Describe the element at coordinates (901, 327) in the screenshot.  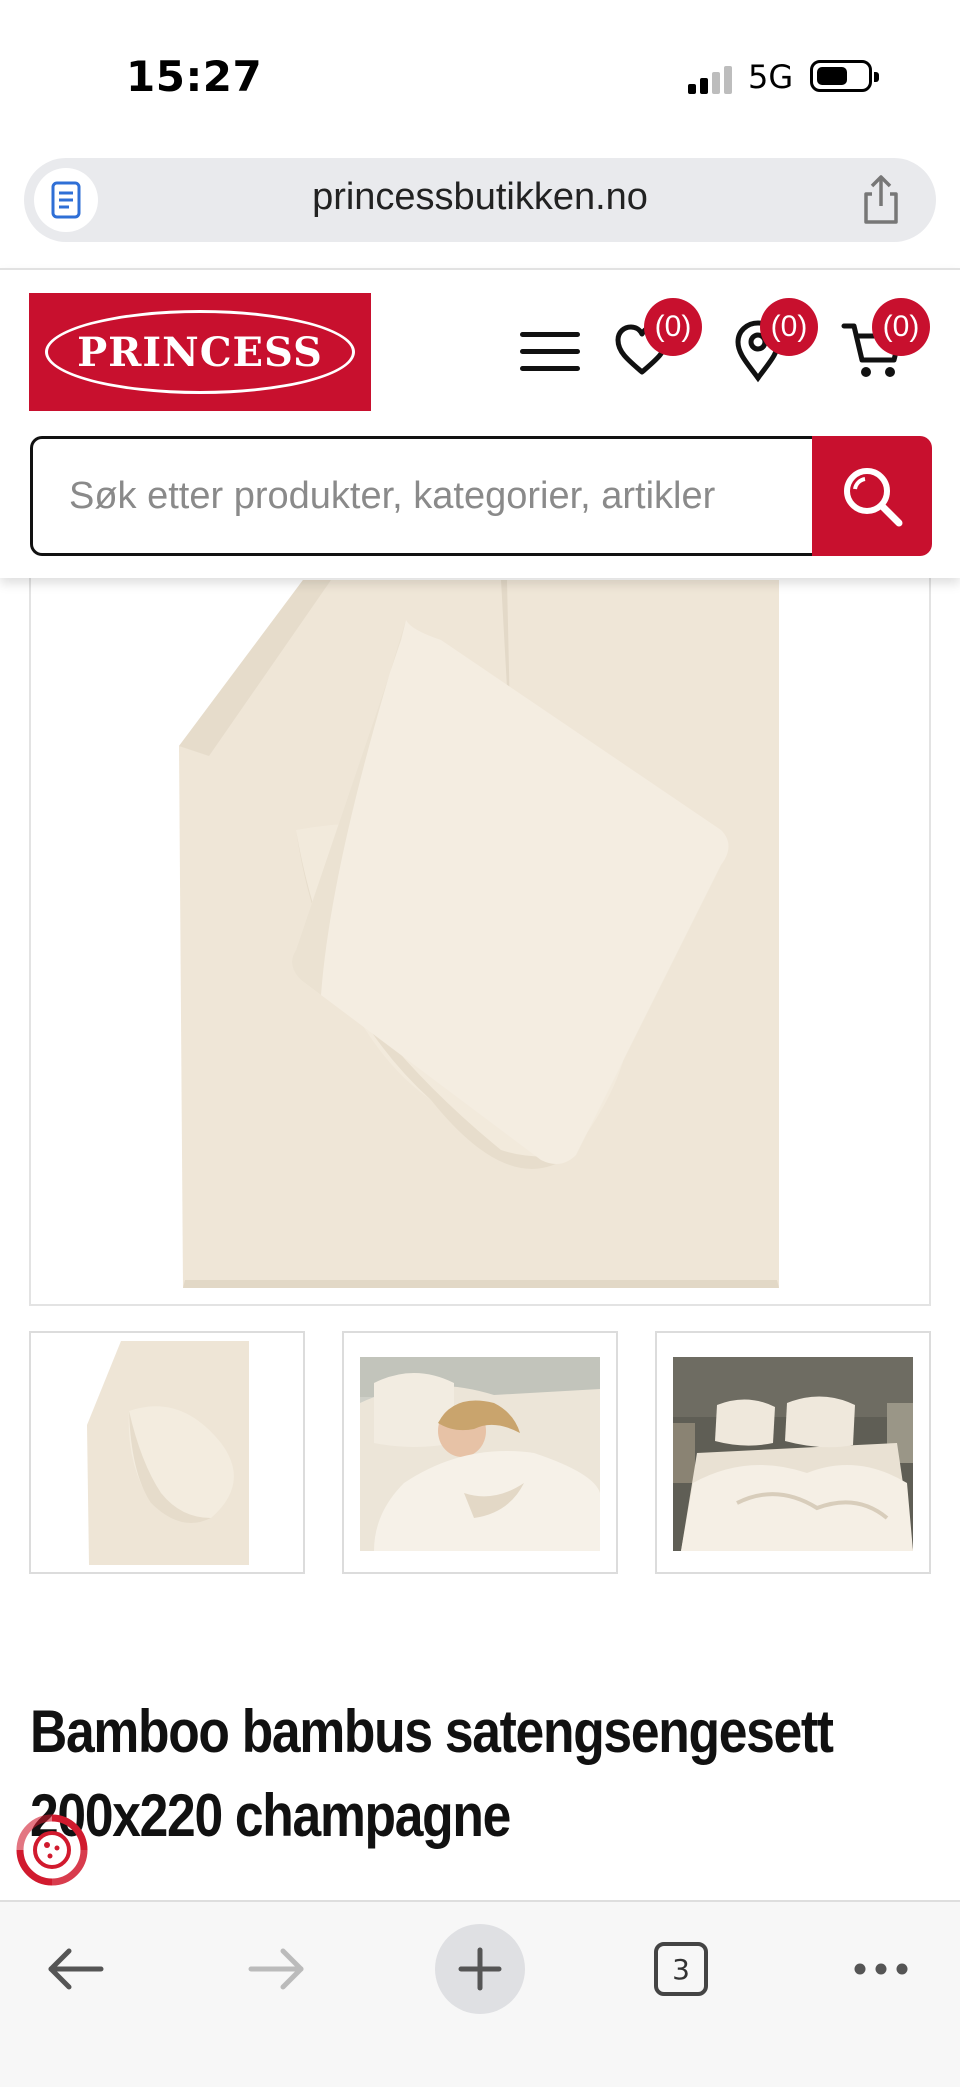
I see `cart-count-badge: (0)` at that location.